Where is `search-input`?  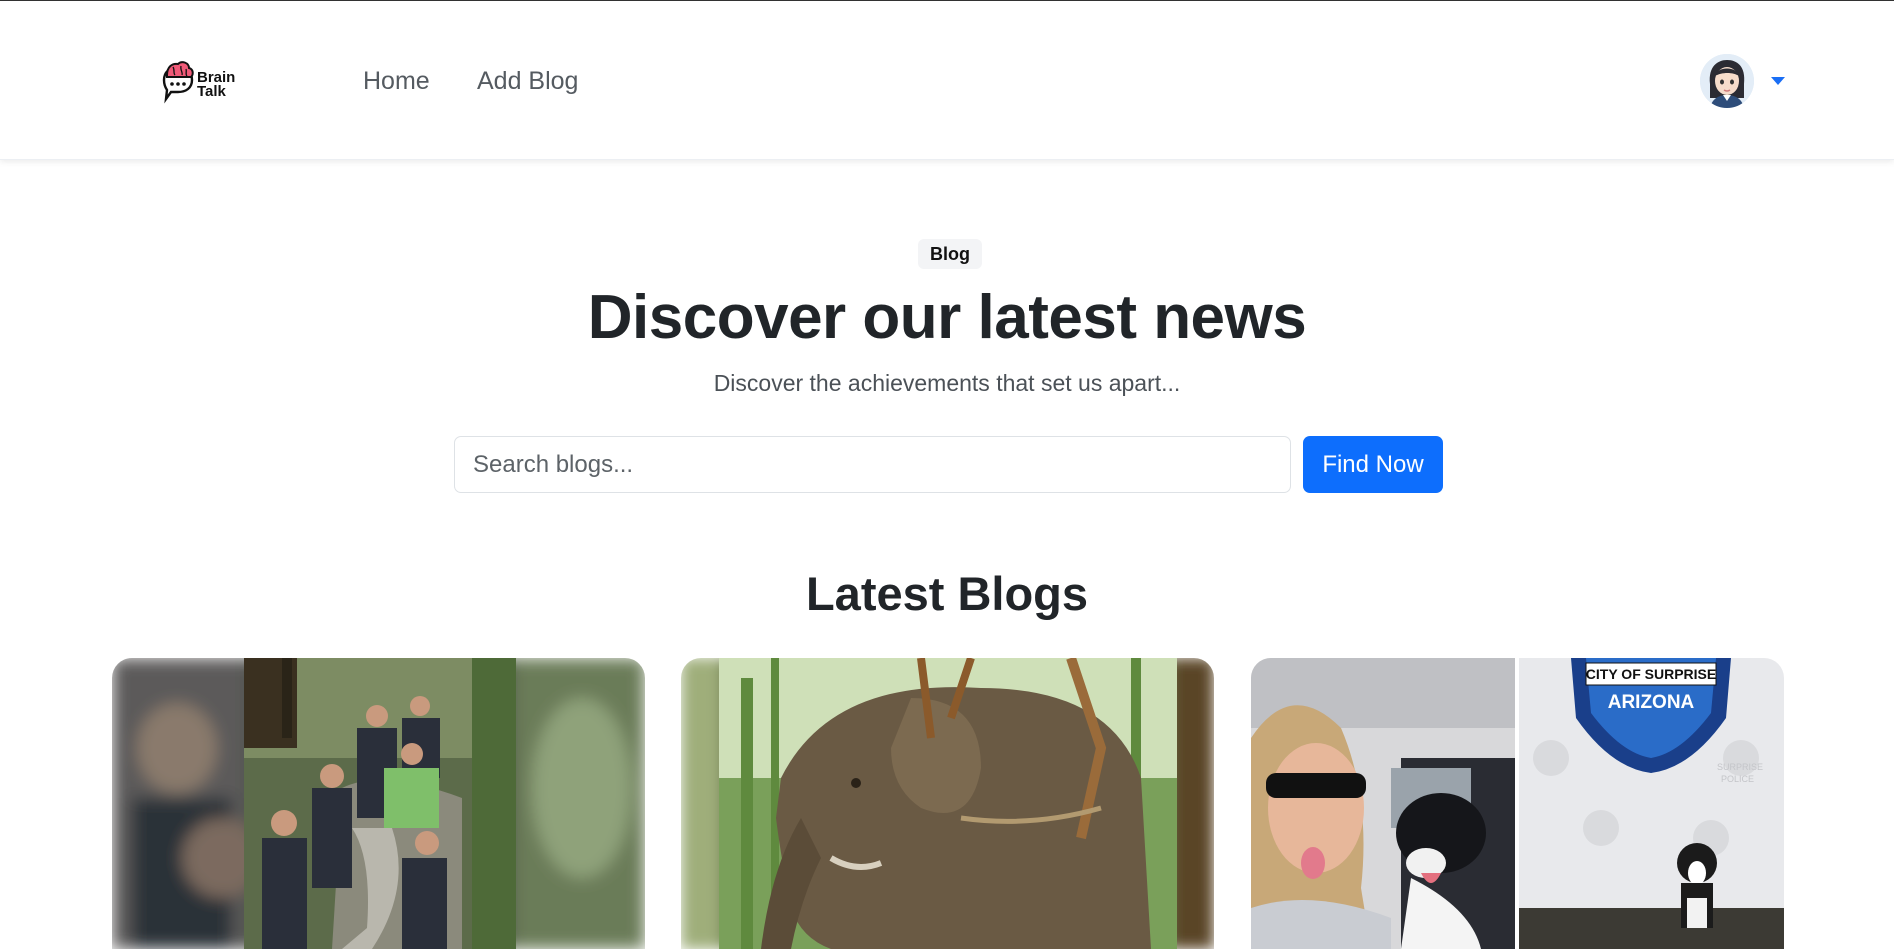 search-input is located at coordinates (872, 464).